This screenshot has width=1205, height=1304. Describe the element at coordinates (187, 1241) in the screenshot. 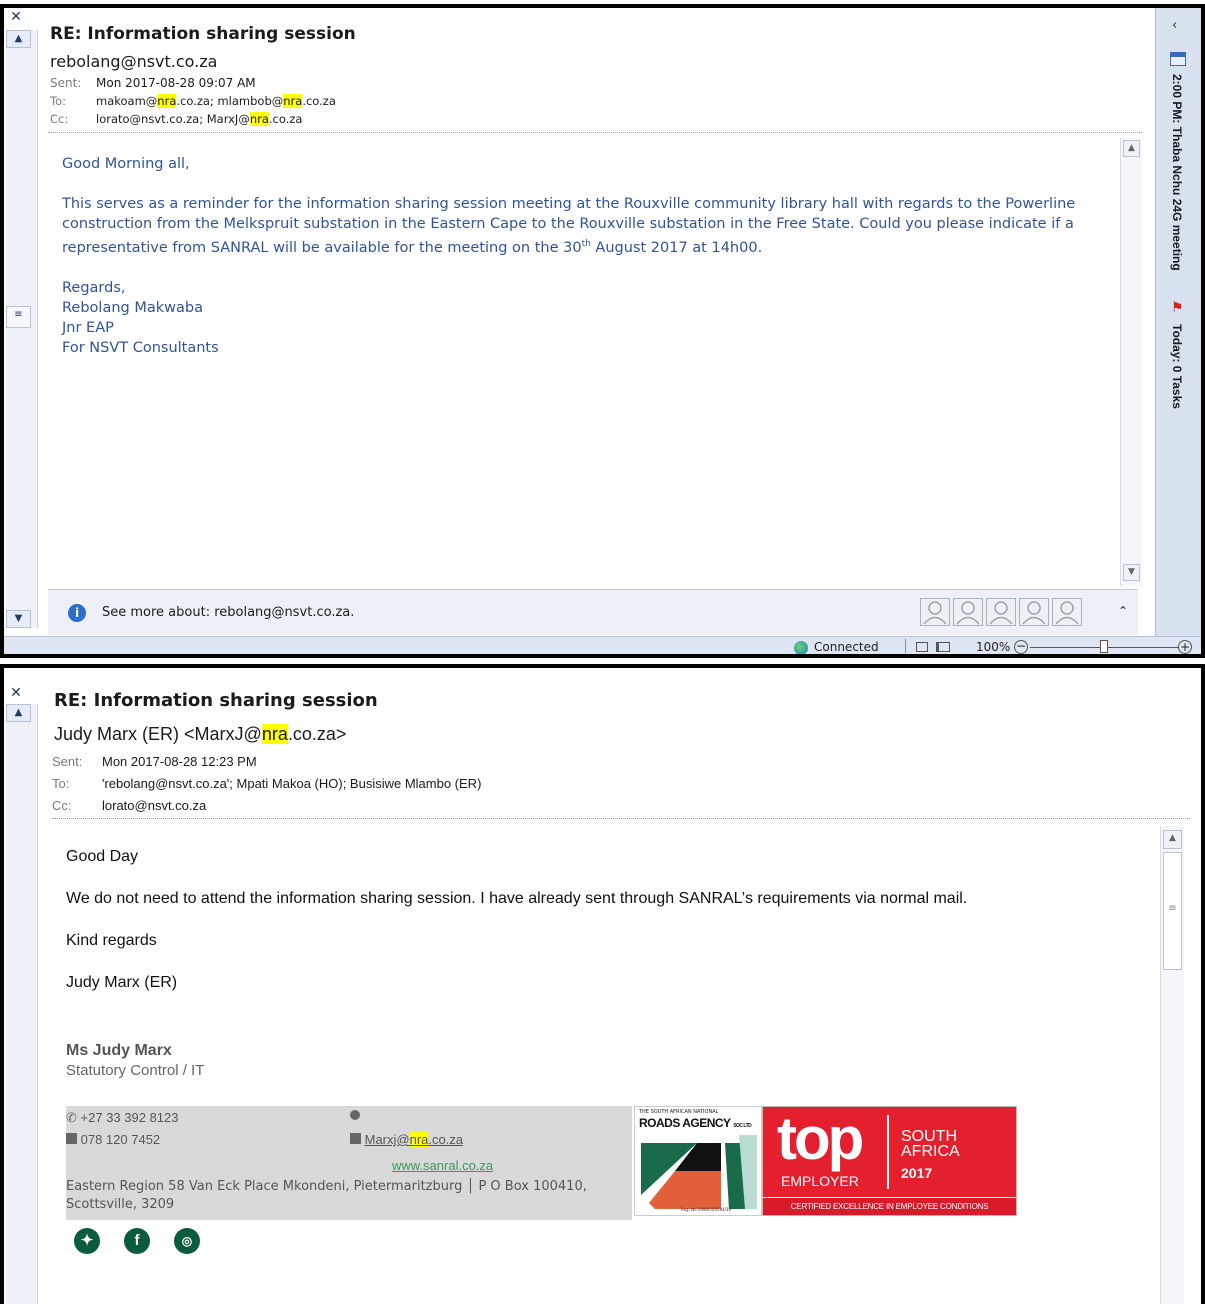

I see `instagram-icon: ◎` at that location.